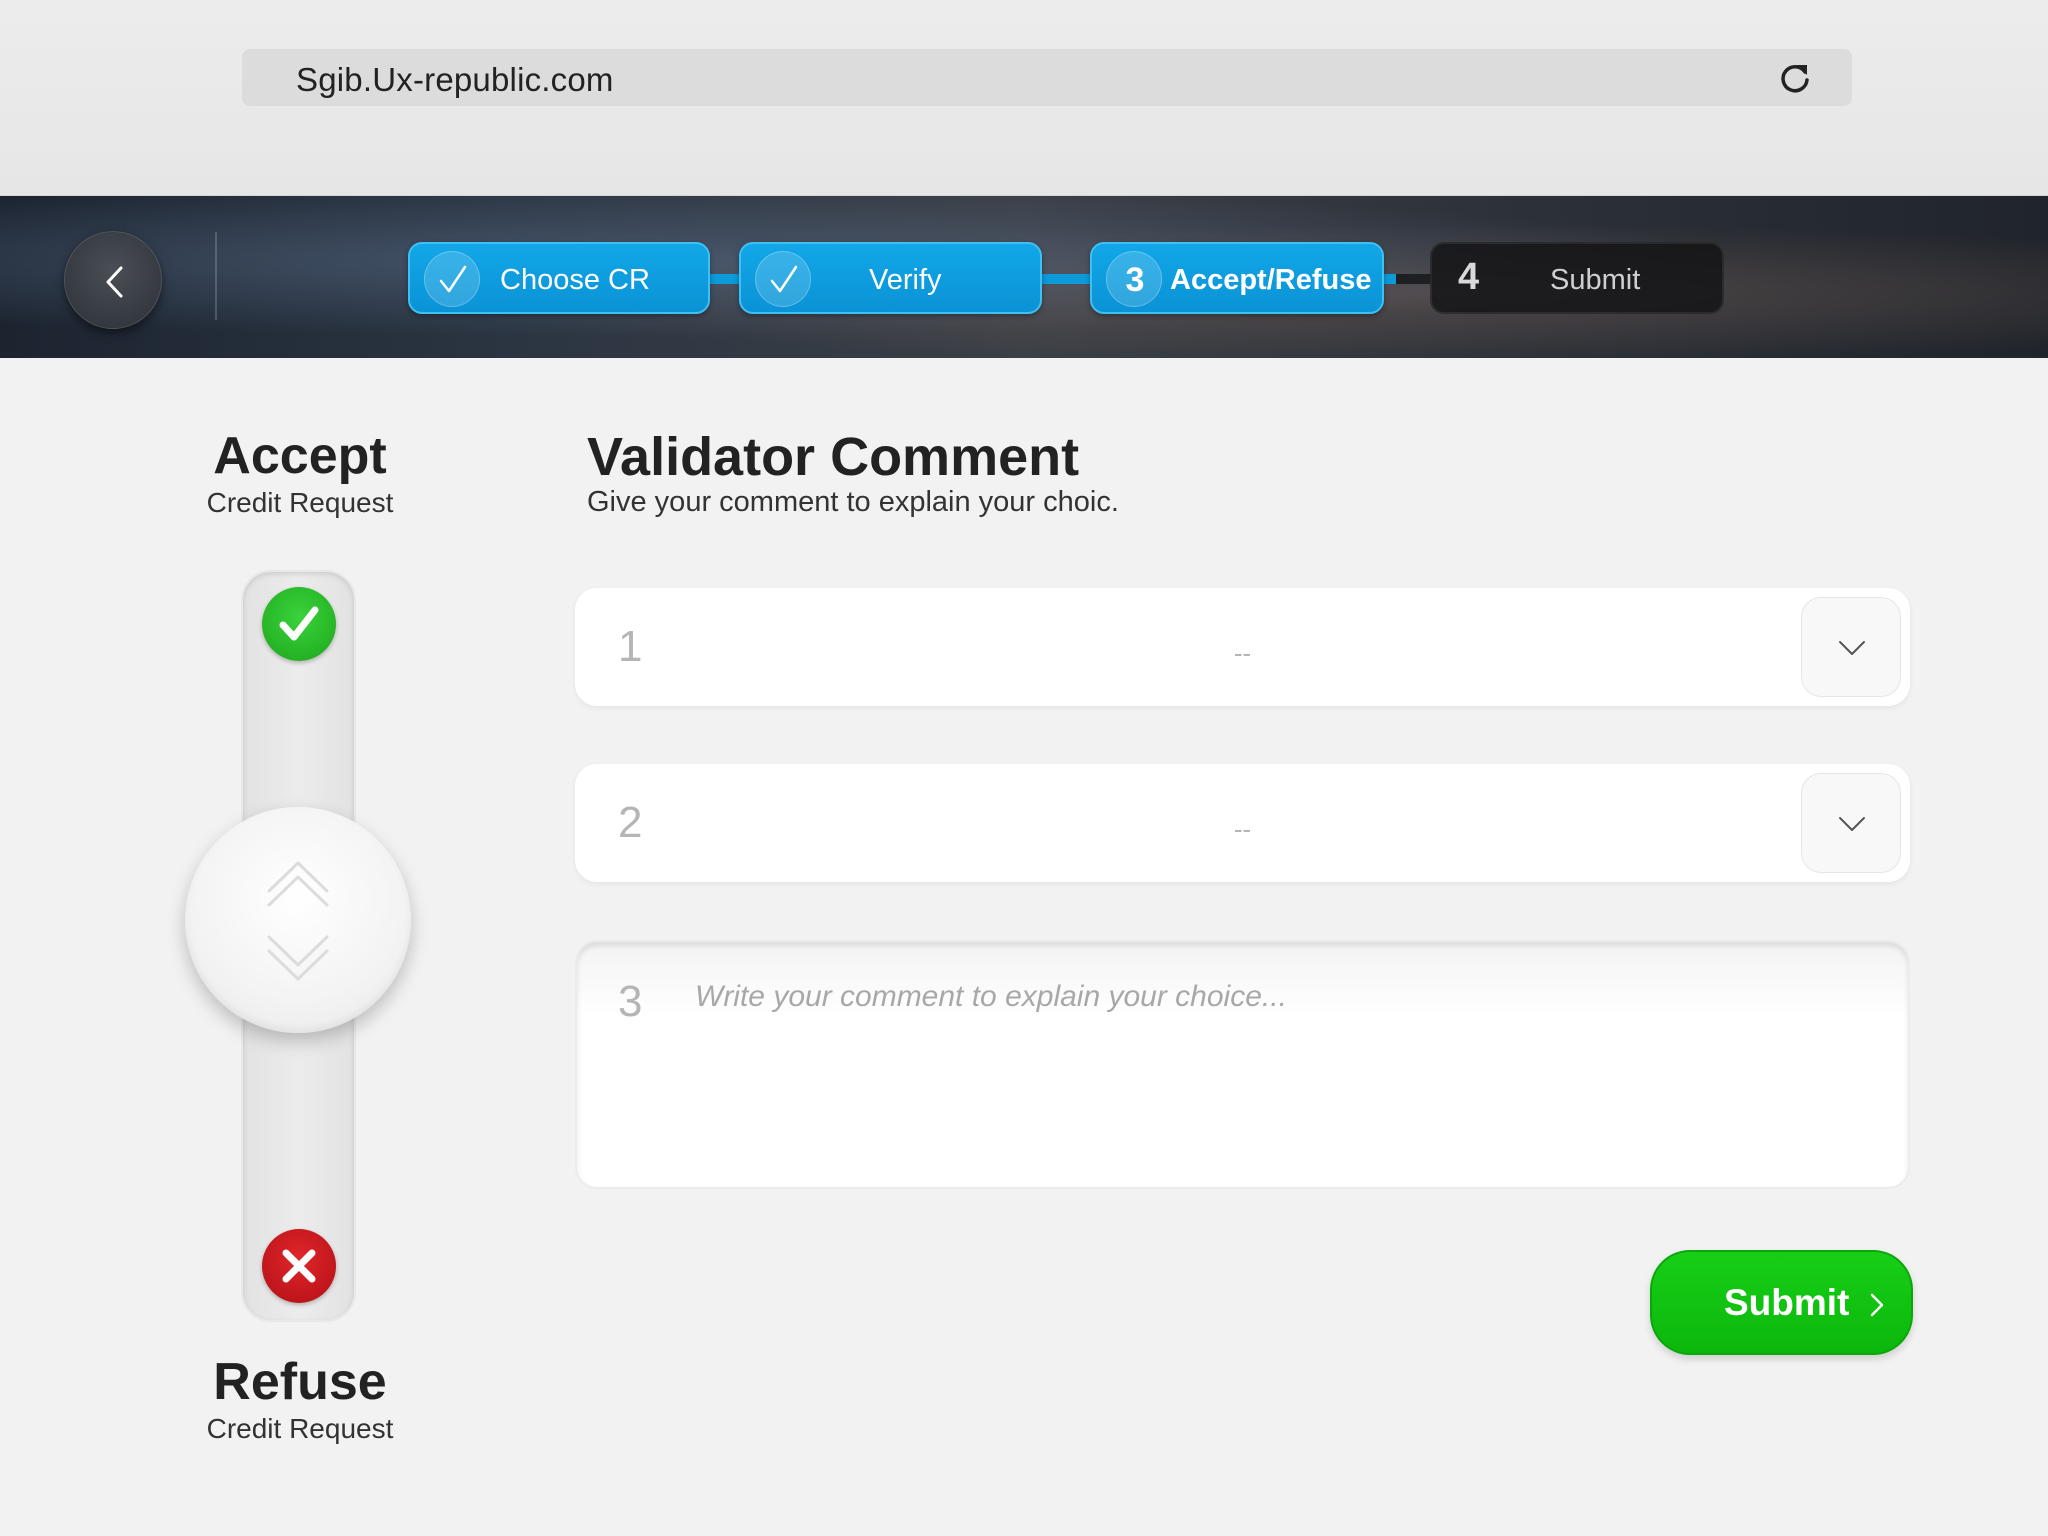 The image size is (2048, 1536). What do you see at coordinates (298, 920) in the screenshot?
I see `decision-slider-knob` at bounding box center [298, 920].